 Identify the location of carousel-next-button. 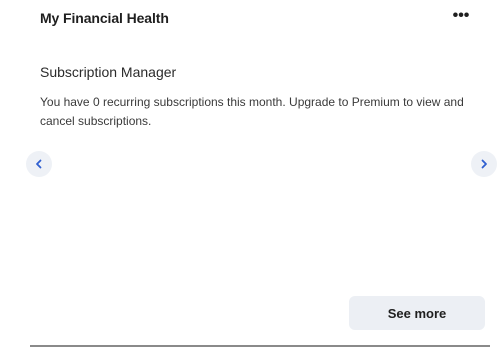
(484, 164).